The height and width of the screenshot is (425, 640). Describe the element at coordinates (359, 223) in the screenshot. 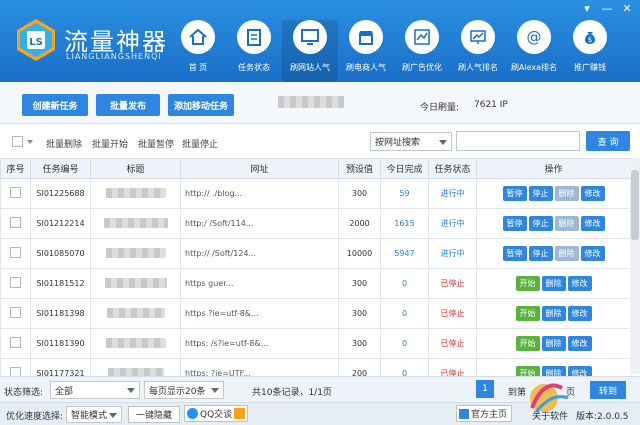

I see `task-preset: 2000` at that location.